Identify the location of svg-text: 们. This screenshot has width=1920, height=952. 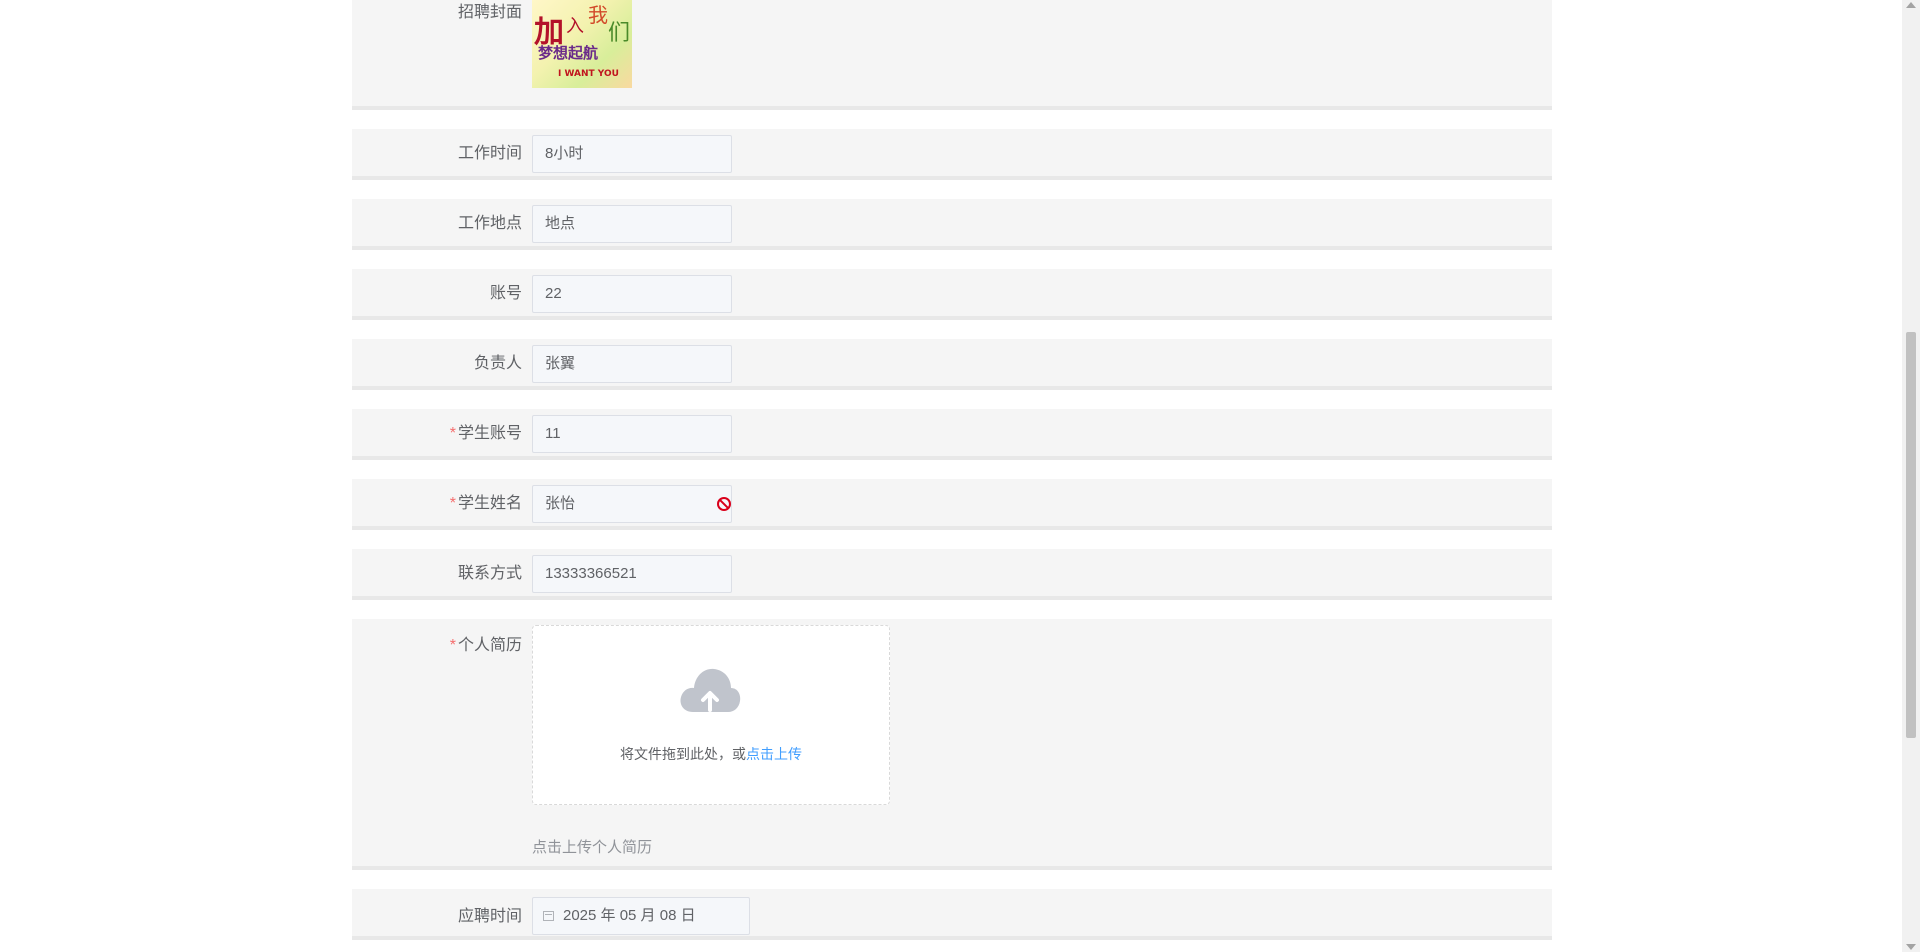
(619, 33).